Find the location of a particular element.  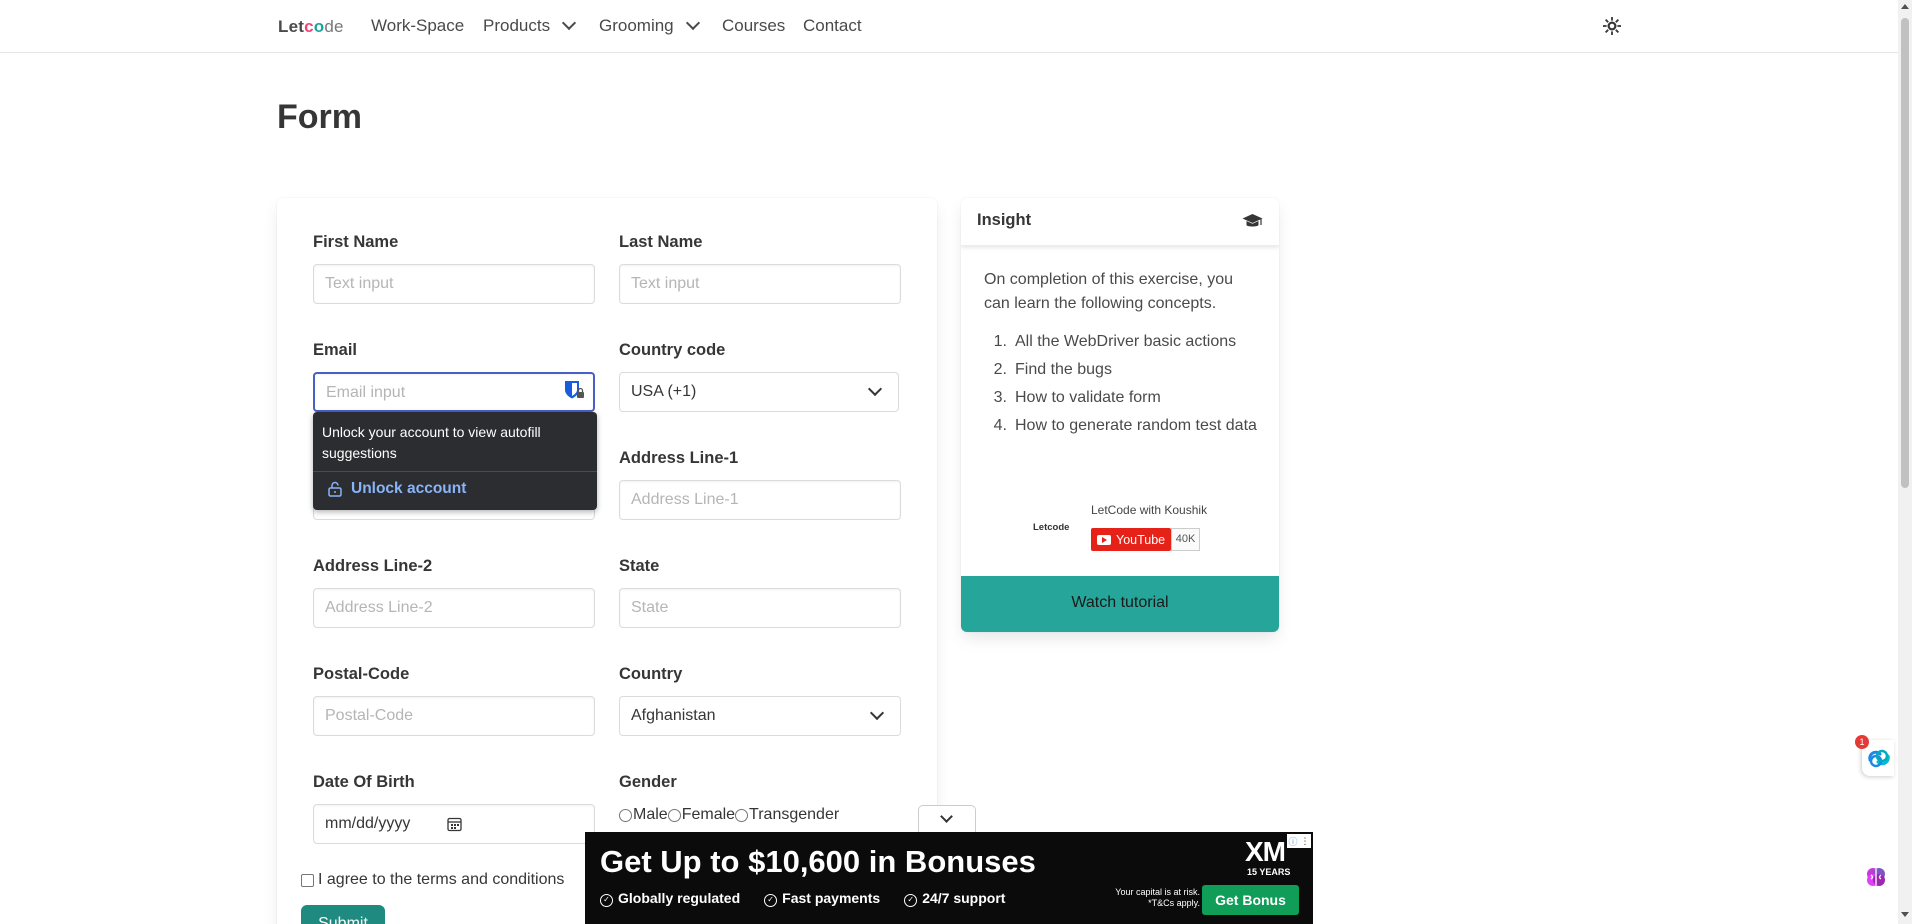

country-code-label: Country code is located at coordinates (672, 350).